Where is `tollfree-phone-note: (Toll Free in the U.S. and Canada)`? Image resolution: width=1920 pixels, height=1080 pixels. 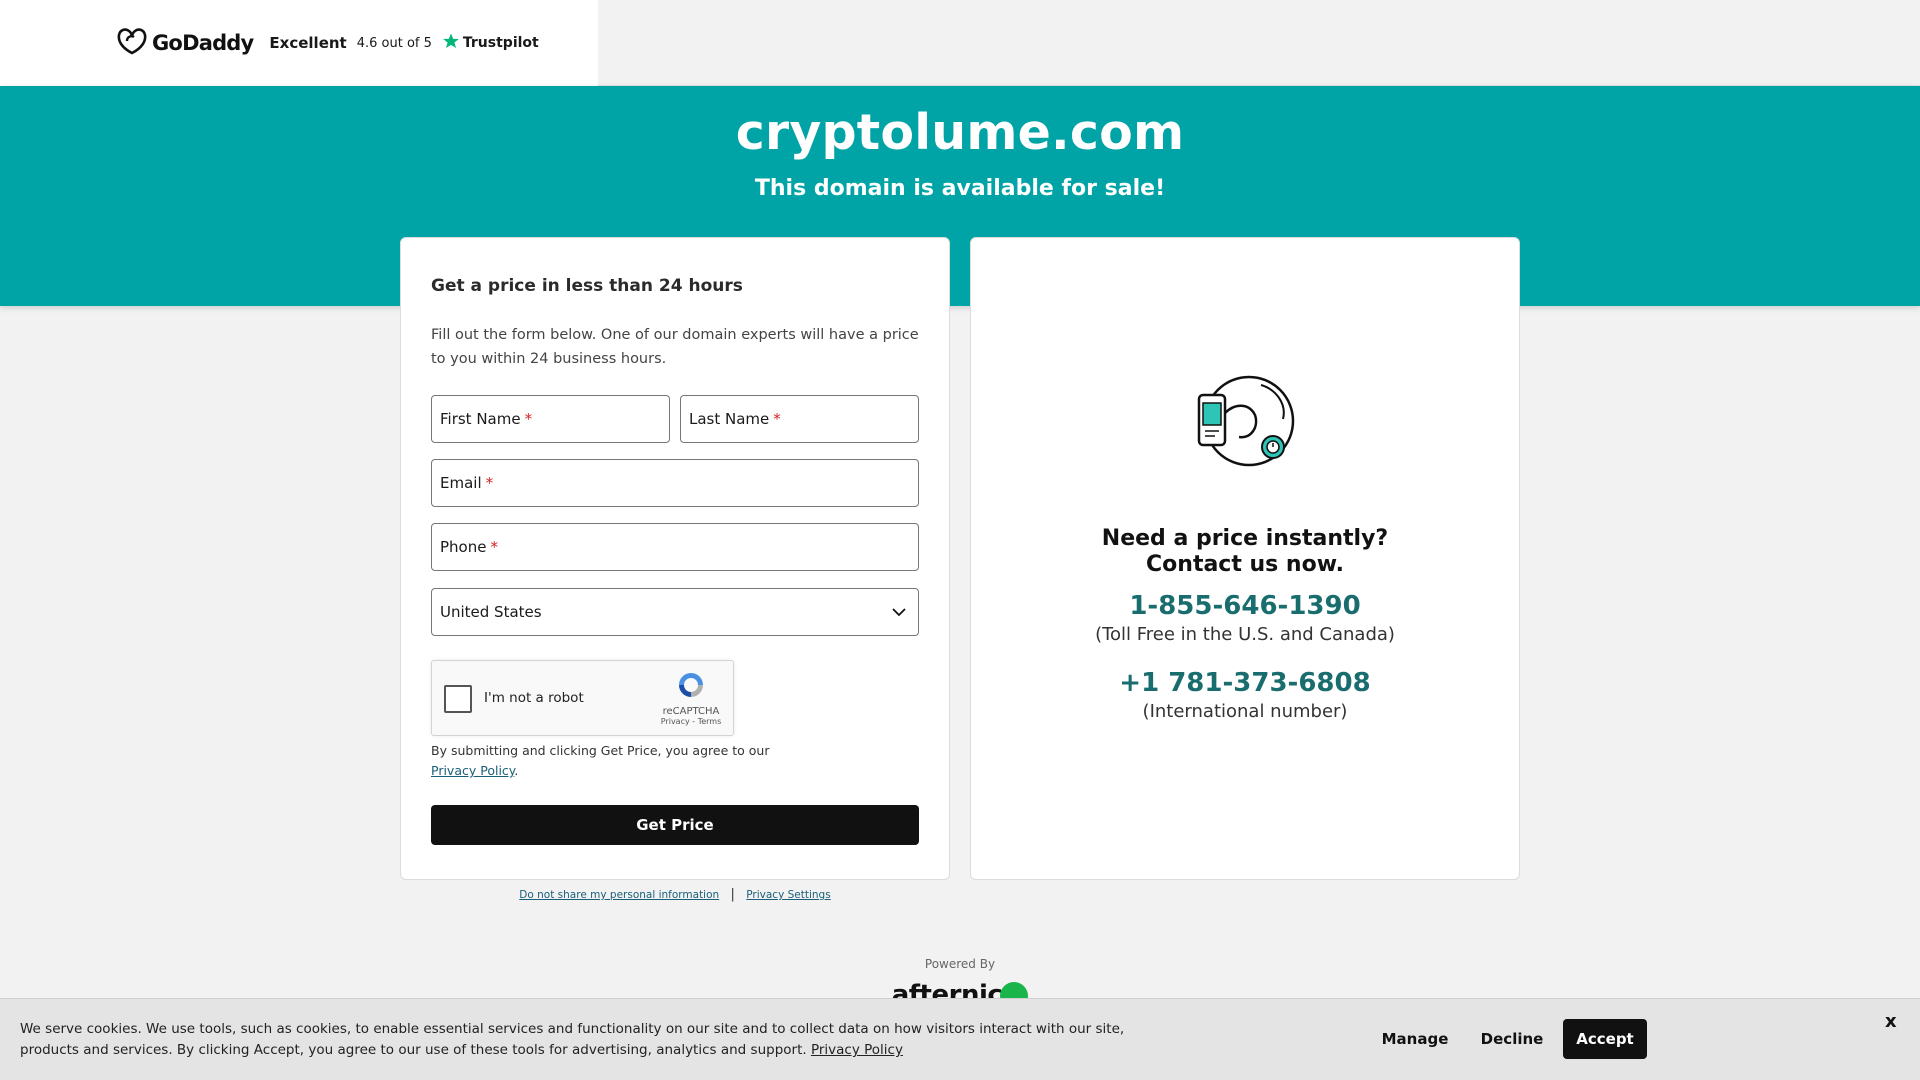
tollfree-phone-note: (Toll Free in the U.S. and Canada) is located at coordinates (1245, 634).